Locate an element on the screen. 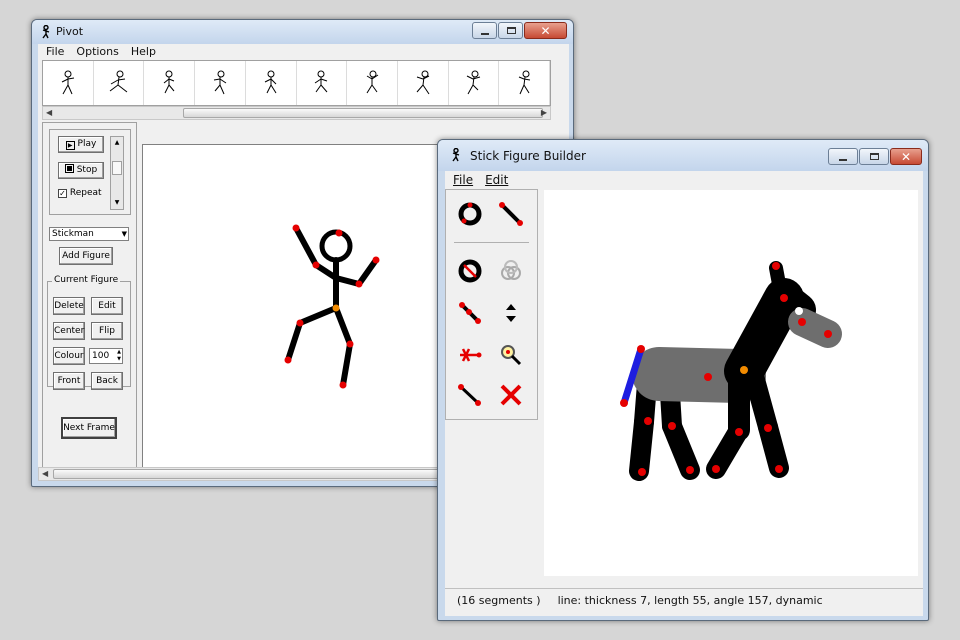 The width and height of the screenshot is (960, 640). segment-count: (16 segments ) is located at coordinates (499, 600).